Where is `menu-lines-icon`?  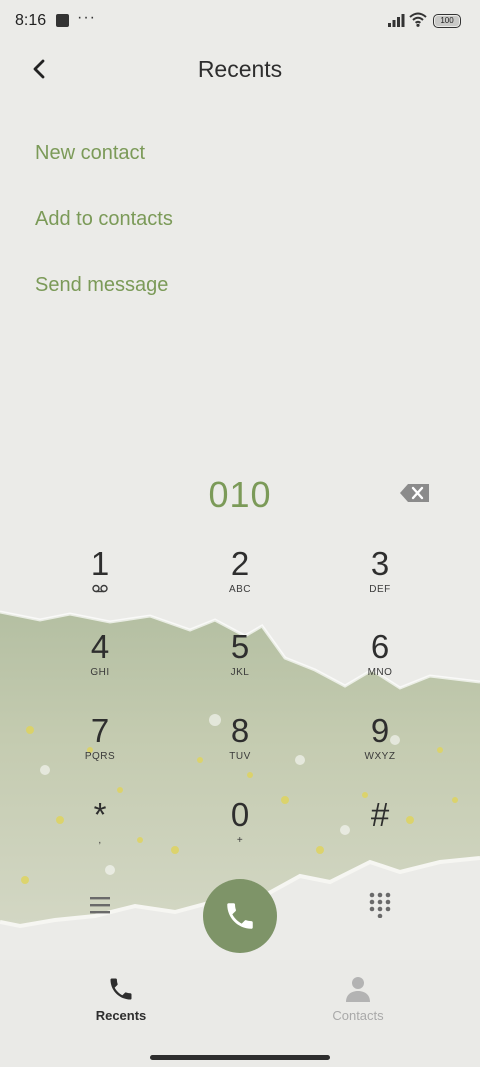
menu-lines-icon is located at coordinates (100, 905).